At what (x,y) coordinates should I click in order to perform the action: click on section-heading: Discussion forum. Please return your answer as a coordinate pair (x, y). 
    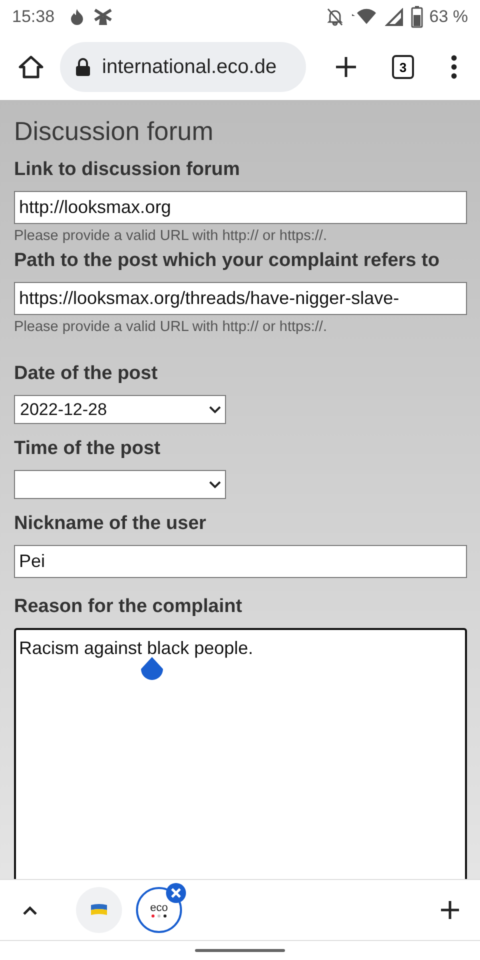
    Looking at the image, I should click on (114, 131).